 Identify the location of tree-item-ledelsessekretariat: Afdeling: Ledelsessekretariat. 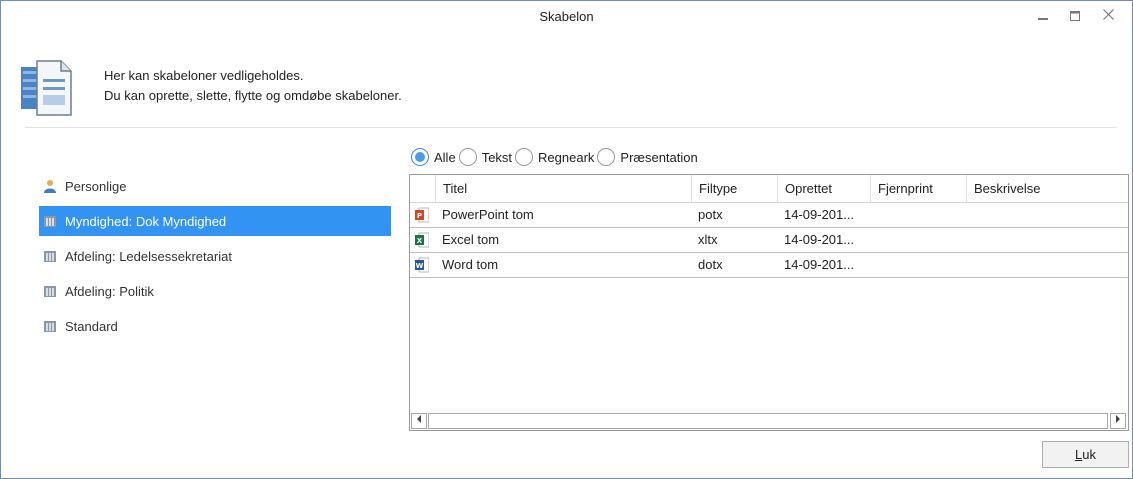
(215, 256).